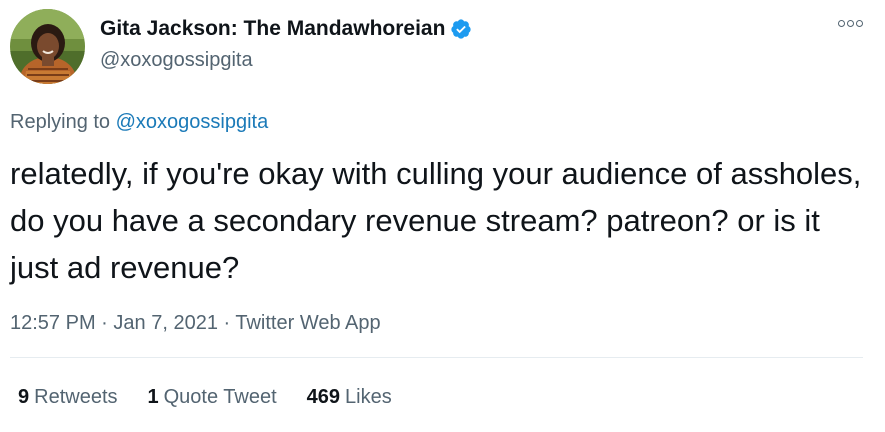  I want to click on tweet-time-link: 12:57 PM, so click(53, 323).